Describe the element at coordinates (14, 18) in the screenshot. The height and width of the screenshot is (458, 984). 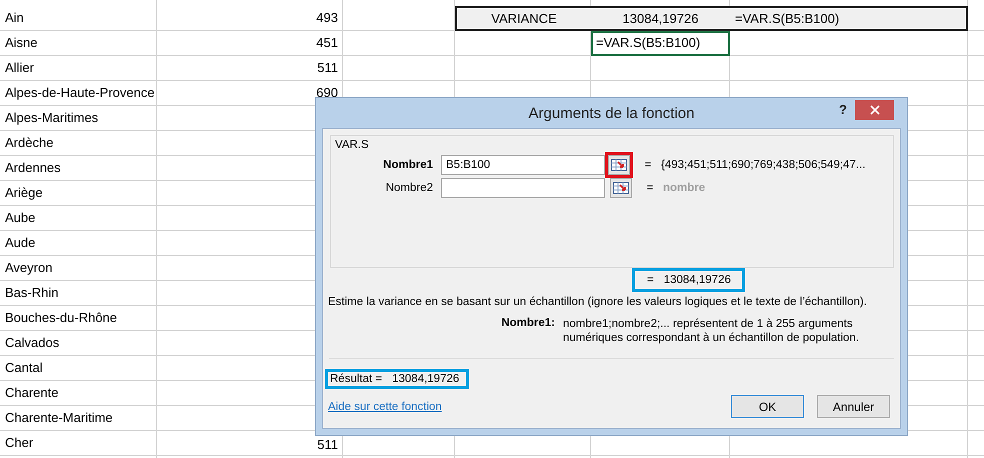
I see `table-cell-text: Ain` at that location.